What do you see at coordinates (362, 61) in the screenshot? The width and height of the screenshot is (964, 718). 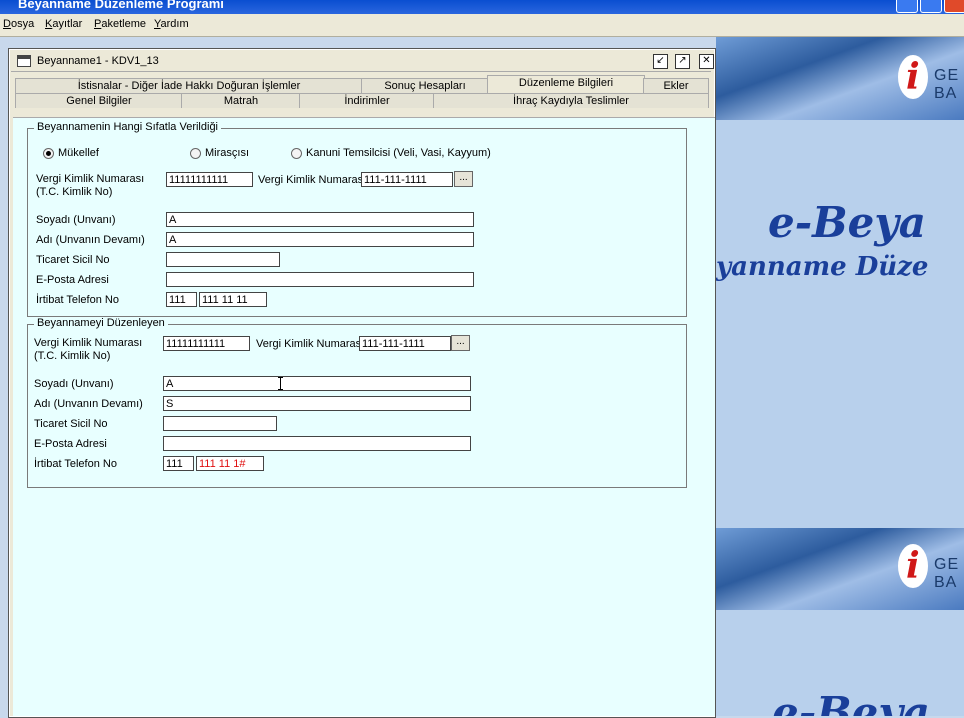 I see `window-title-bar: Beyanname1 - KDV1_13 ↙ ↗ ✕` at bounding box center [362, 61].